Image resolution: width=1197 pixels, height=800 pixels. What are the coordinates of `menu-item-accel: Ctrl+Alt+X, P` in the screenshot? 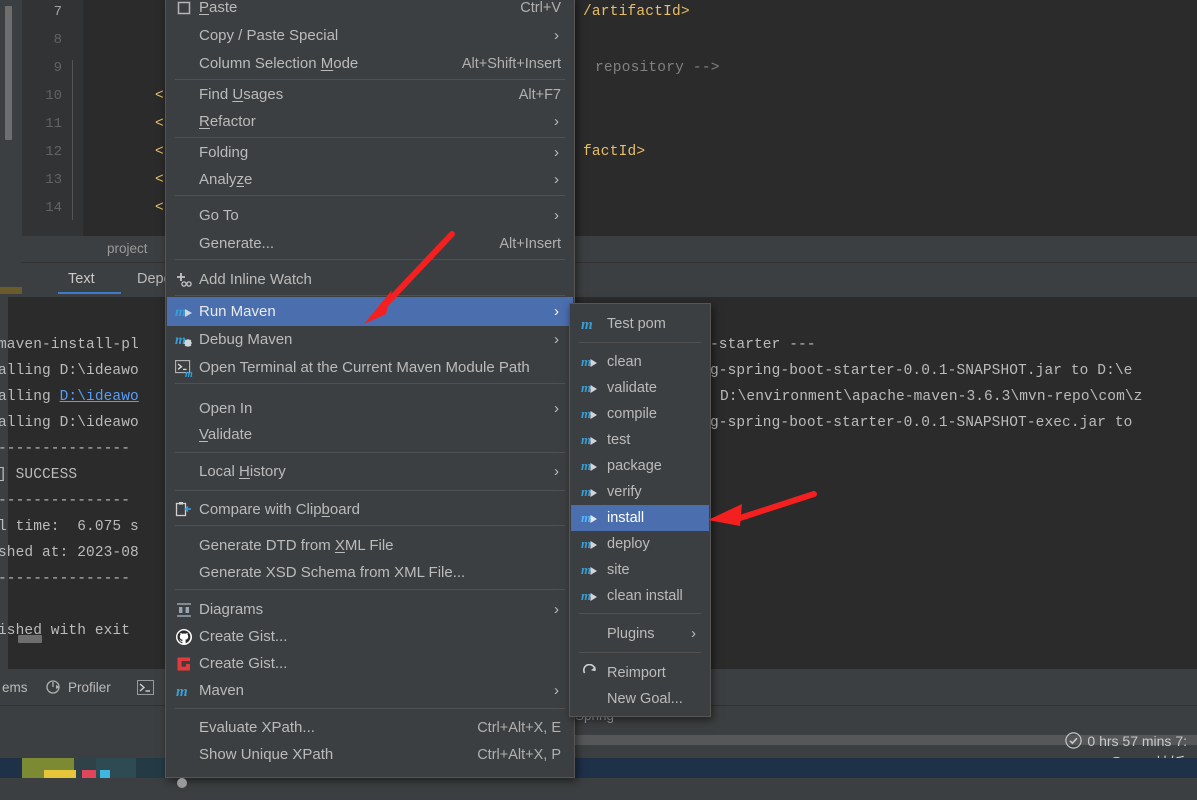 It's located at (519, 755).